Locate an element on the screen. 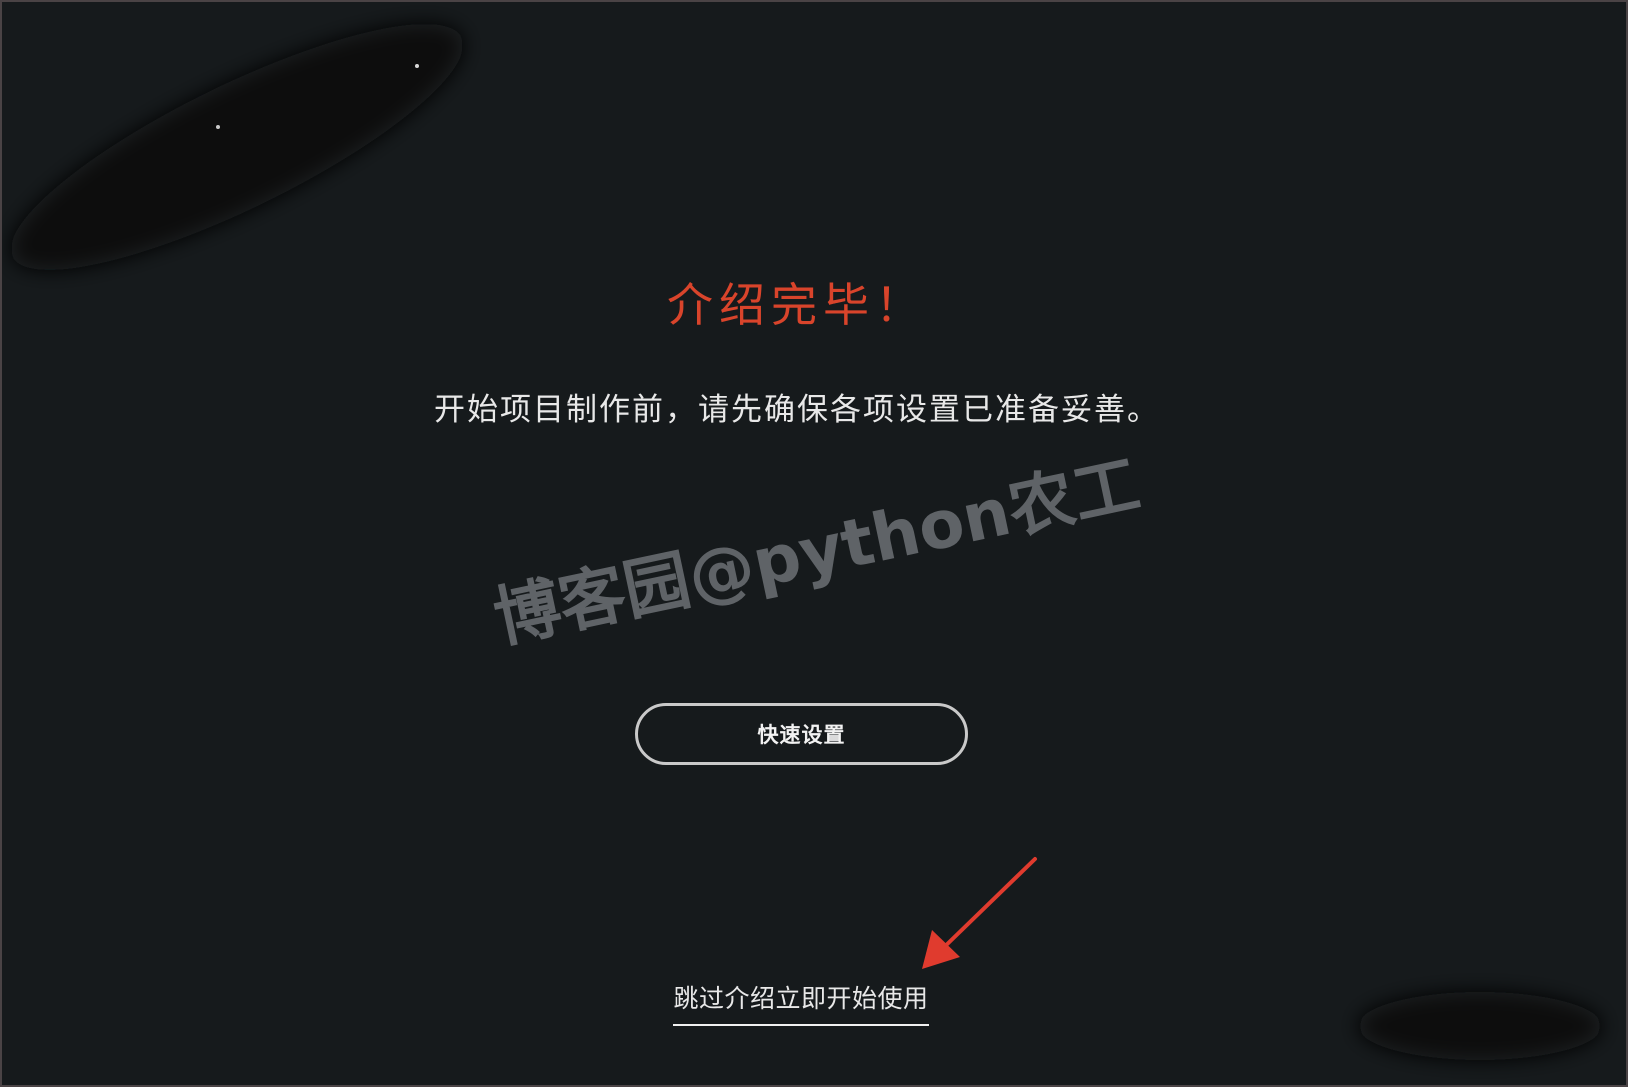  skip-intro-link: 跳过介绍立即开始使用 is located at coordinates (801, 1005).